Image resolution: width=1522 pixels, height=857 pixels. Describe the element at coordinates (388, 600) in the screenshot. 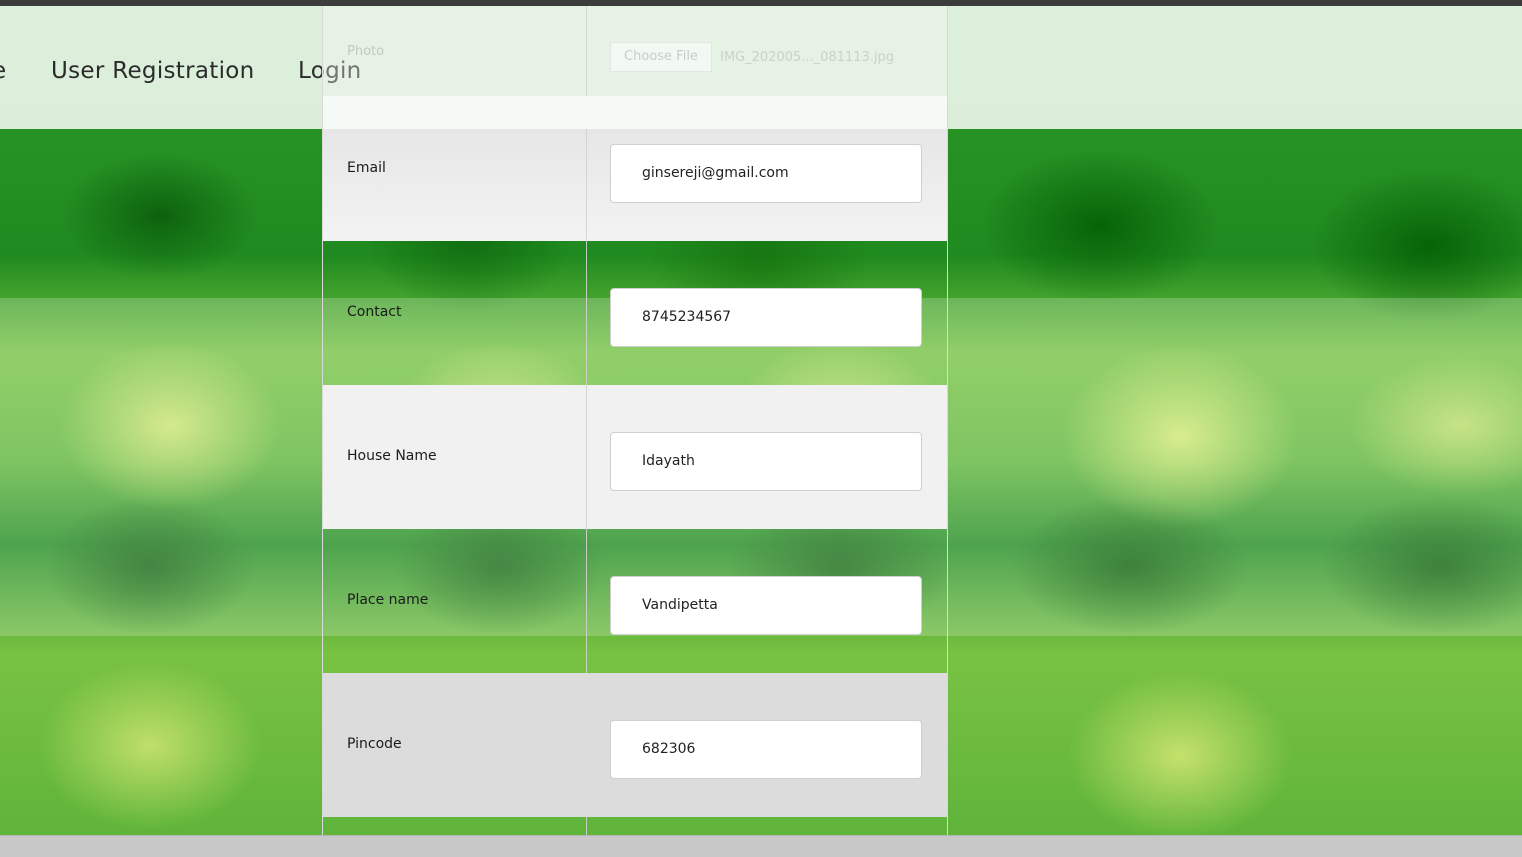

I see `place-name-label: Place name` at that location.